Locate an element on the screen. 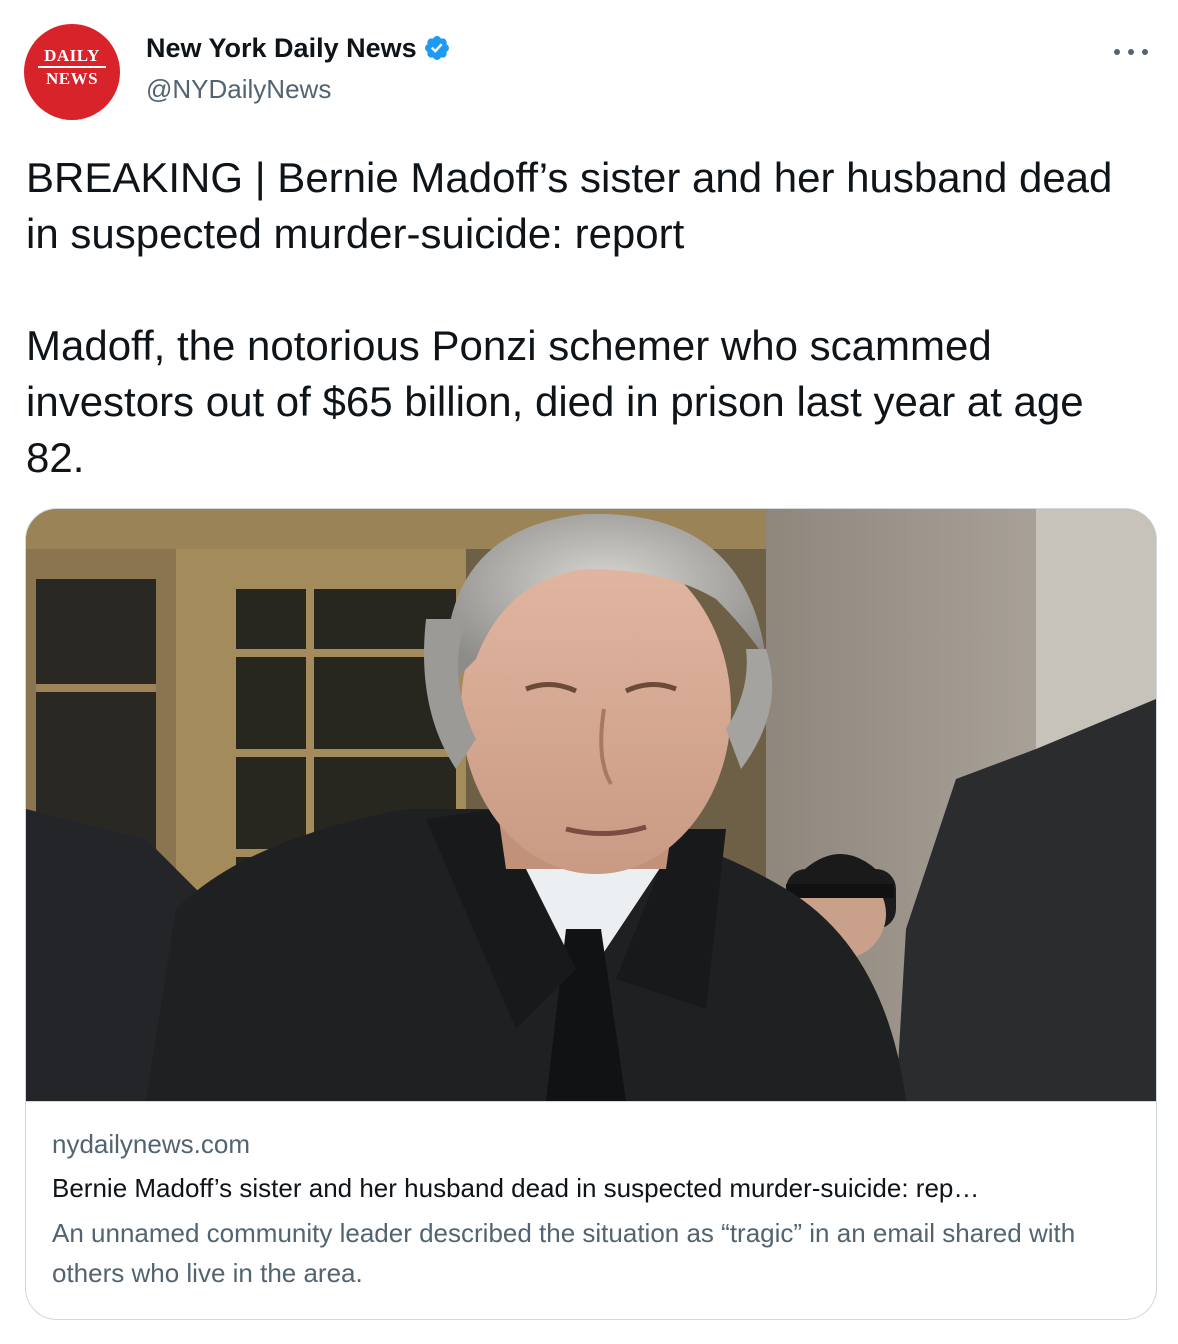 This screenshot has width=1178, height=1344. logo-line-daily: DAILY is located at coordinates (72, 55).